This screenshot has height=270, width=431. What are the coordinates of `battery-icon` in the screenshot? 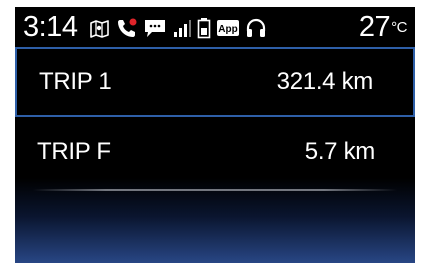 It's located at (204, 28).